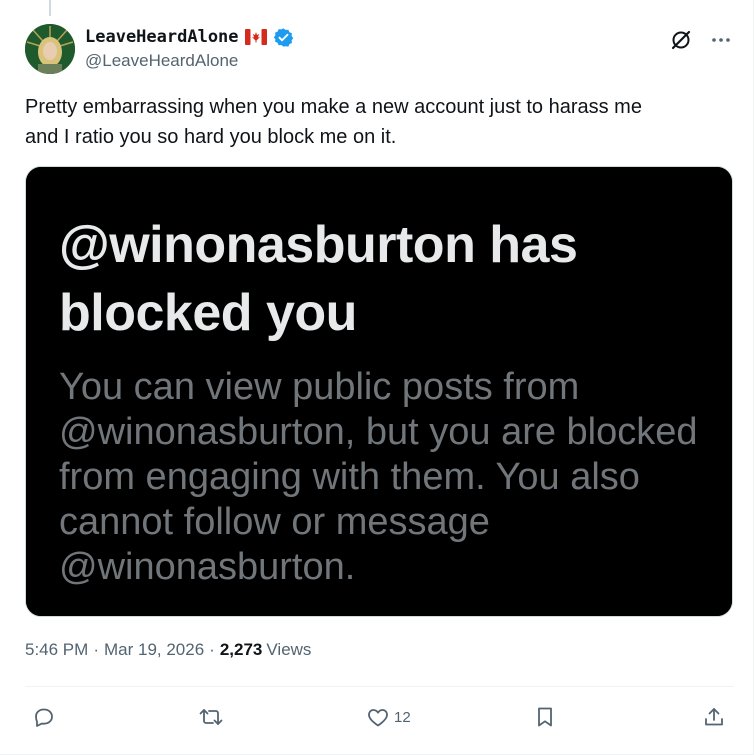 This screenshot has width=754, height=755. I want to click on reply-button, so click(44, 717).